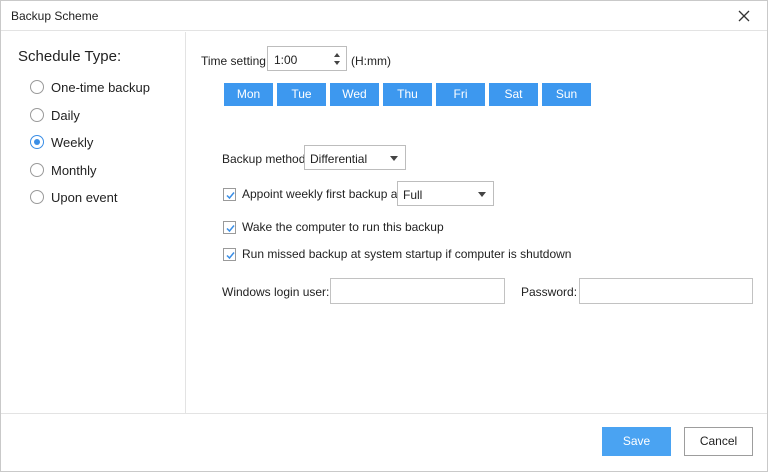 This screenshot has height=472, width=768. I want to click on schedule-type-heading: Schedule Type:, so click(70, 56).